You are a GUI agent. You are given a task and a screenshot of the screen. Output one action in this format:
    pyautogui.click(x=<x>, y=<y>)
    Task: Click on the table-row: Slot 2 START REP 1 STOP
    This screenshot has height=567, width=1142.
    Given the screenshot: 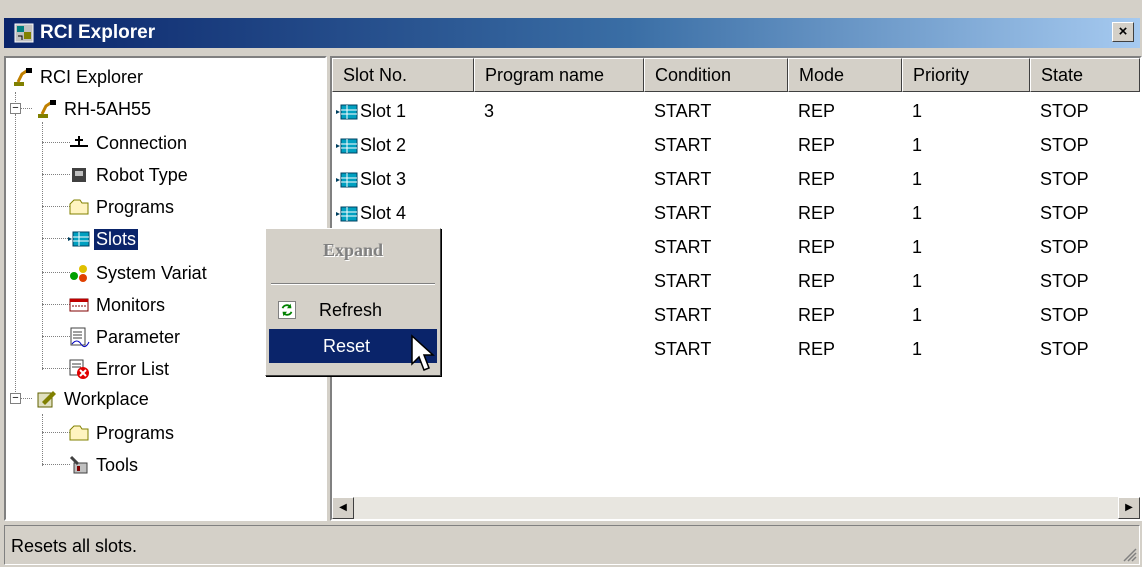 What is the action you would take?
    pyautogui.click(x=736, y=145)
    